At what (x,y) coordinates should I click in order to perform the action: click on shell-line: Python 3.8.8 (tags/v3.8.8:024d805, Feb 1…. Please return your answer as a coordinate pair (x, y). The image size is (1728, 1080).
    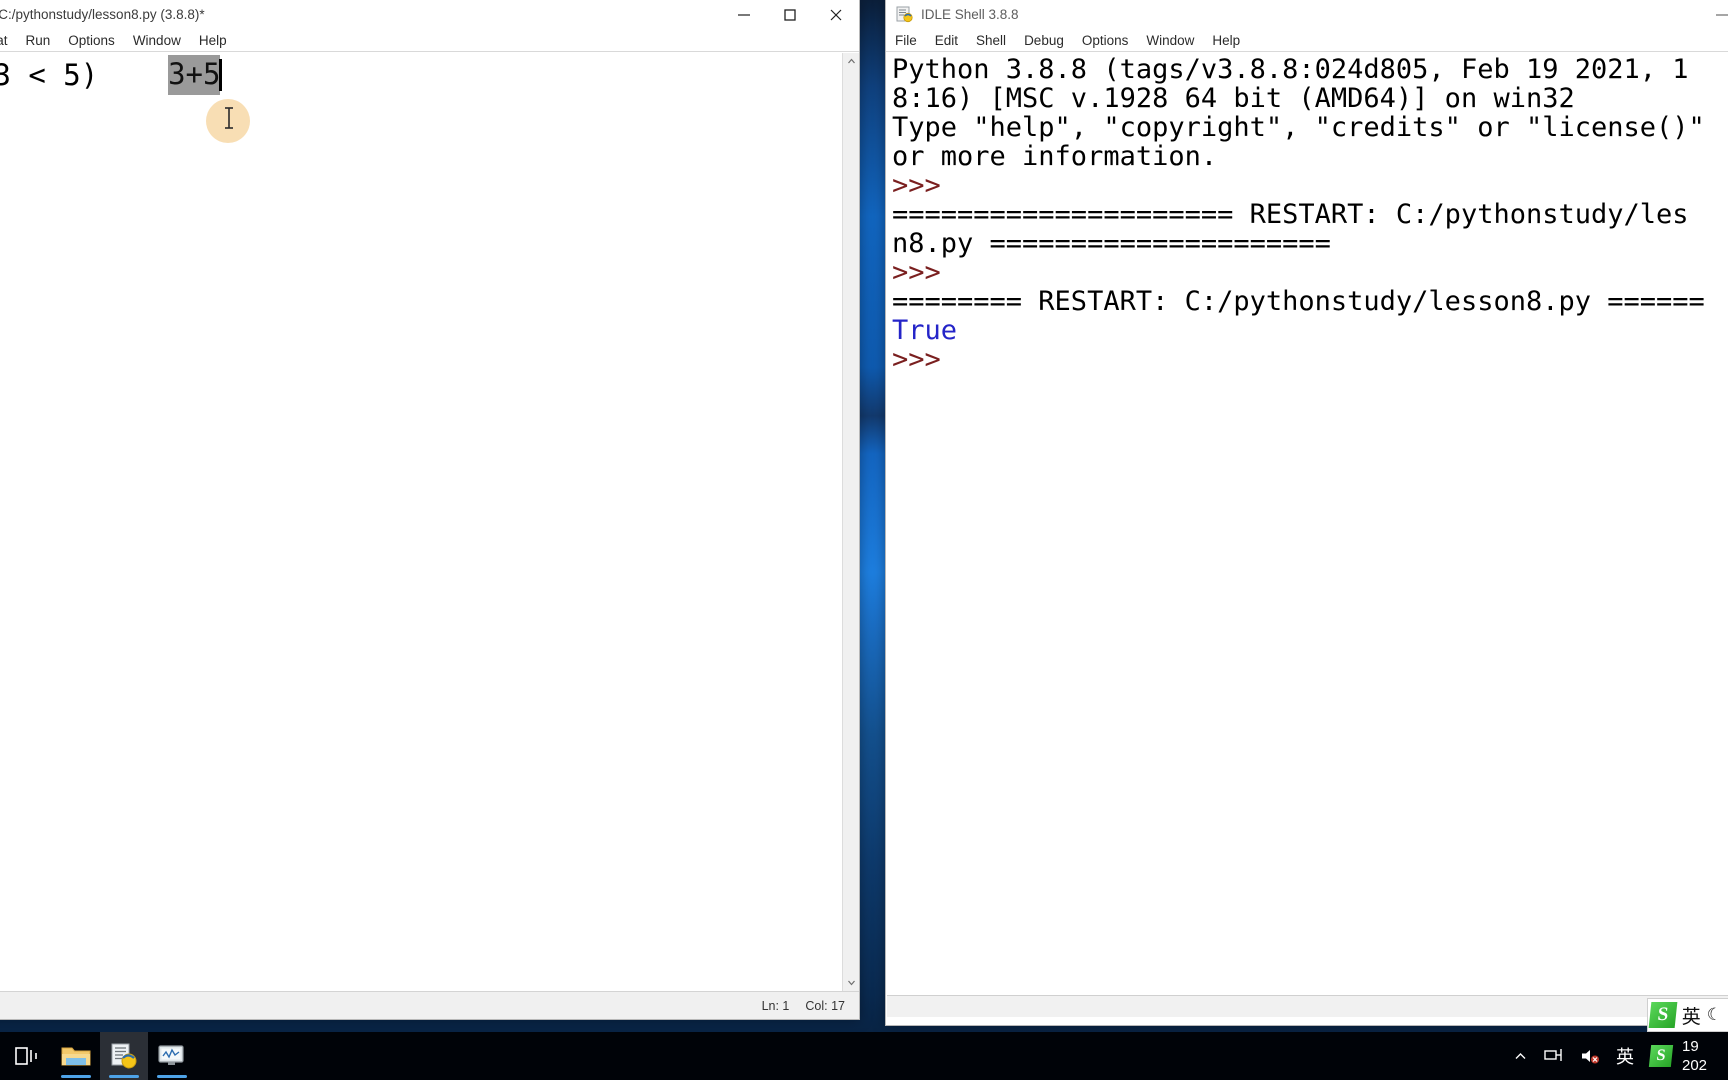
    Looking at the image, I should click on (1290, 70).